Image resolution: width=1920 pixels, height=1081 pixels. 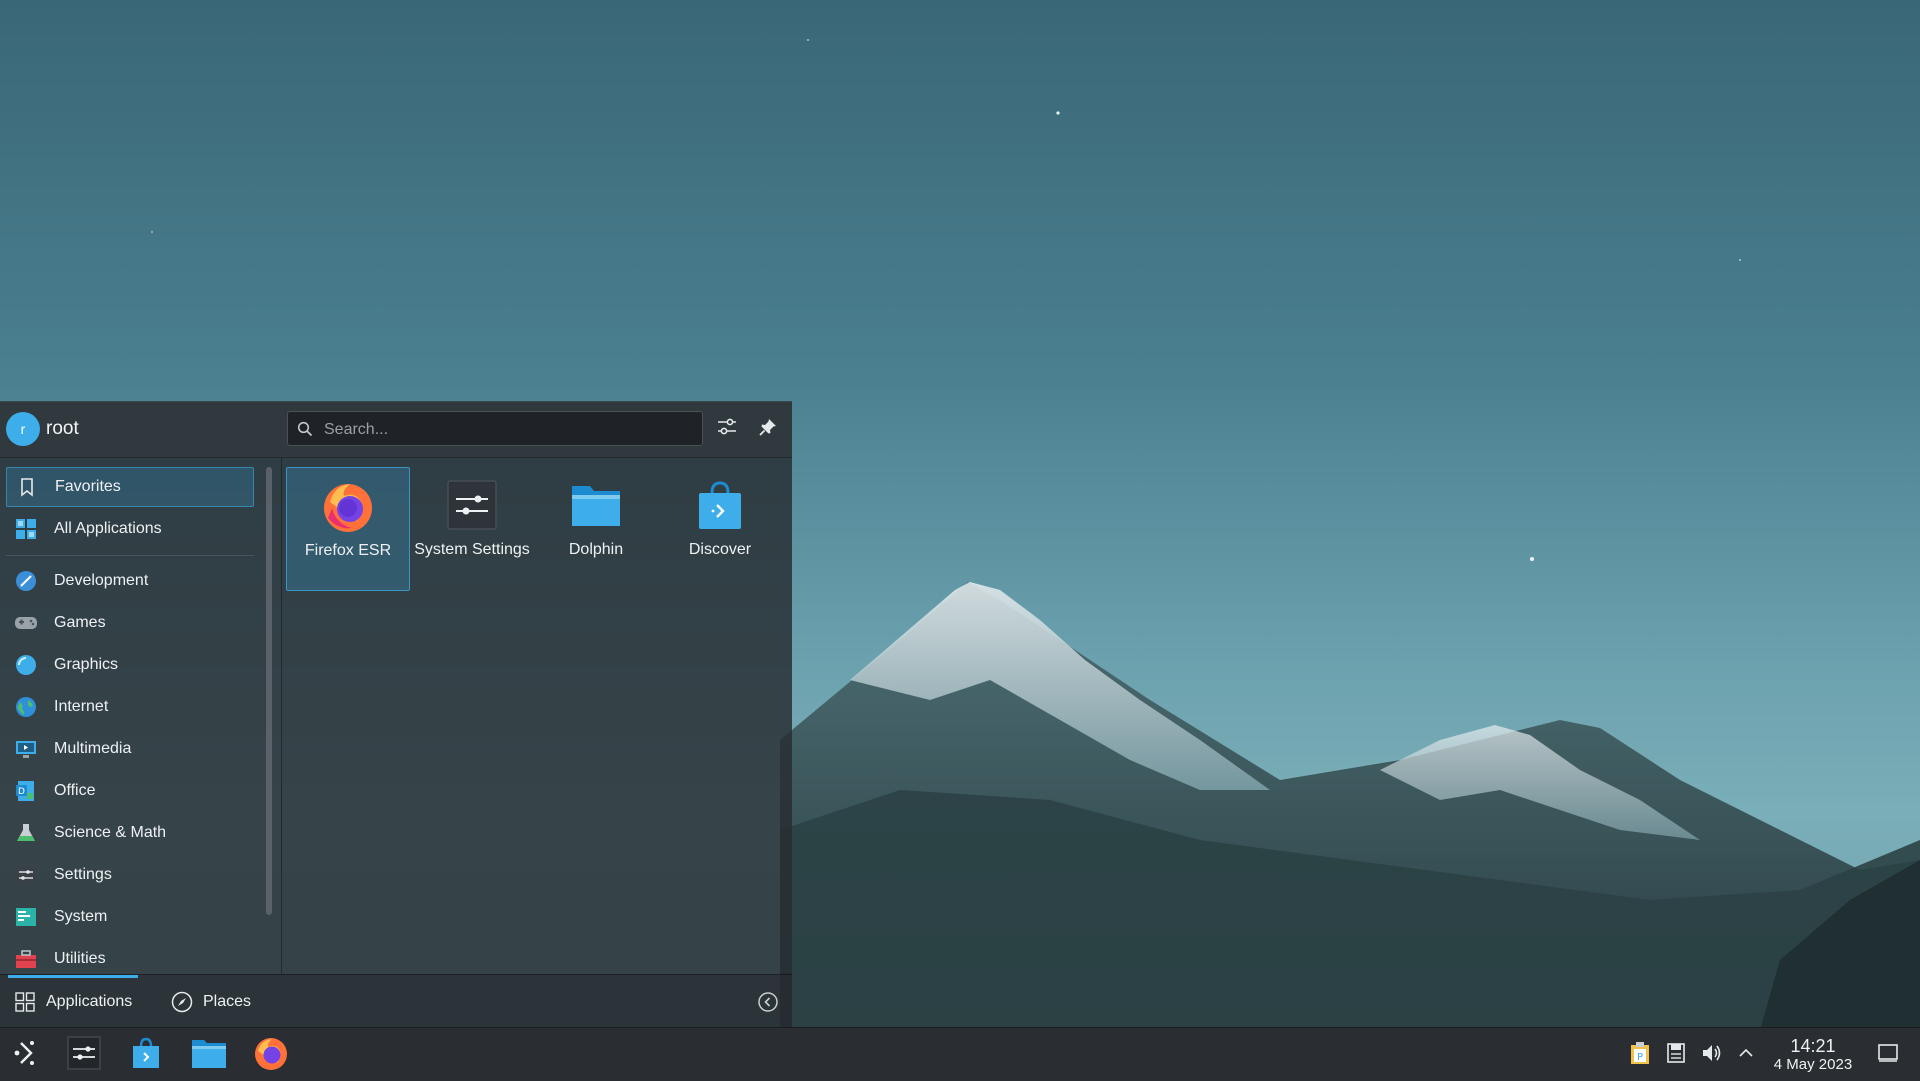 What do you see at coordinates (130, 791) in the screenshot?
I see `sidebar-item-office: D Office` at bounding box center [130, 791].